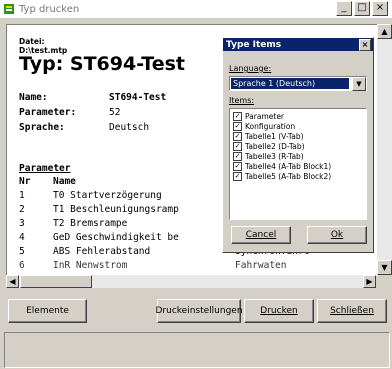  Describe the element at coordinates (265, 116) in the screenshot. I see `item-label: Parameter` at that location.